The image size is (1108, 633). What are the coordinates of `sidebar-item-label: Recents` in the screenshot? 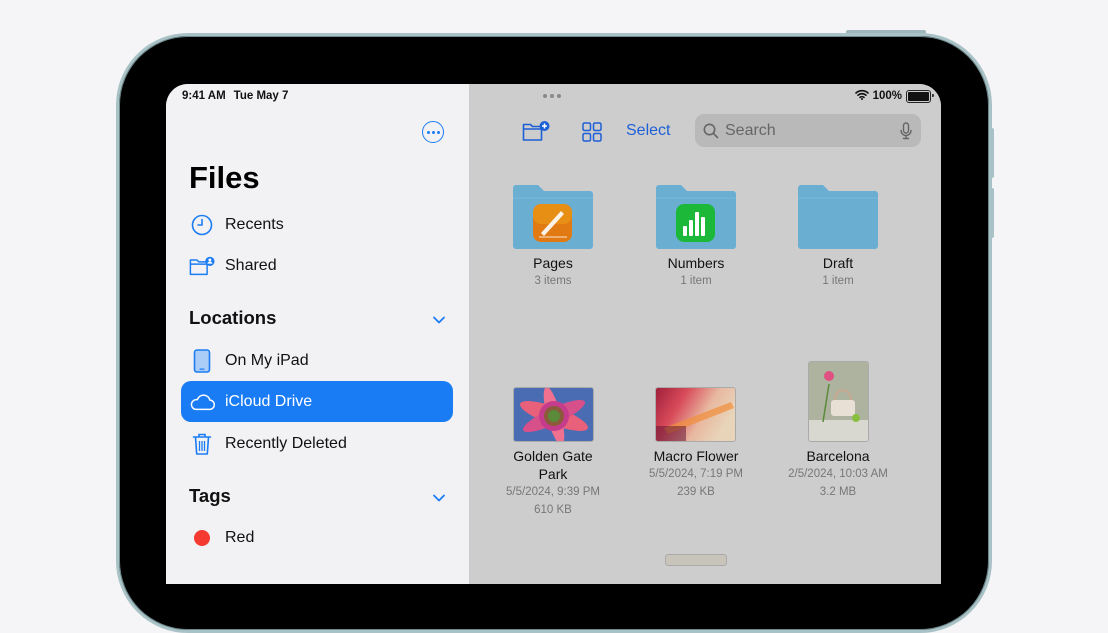 It's located at (254, 224).